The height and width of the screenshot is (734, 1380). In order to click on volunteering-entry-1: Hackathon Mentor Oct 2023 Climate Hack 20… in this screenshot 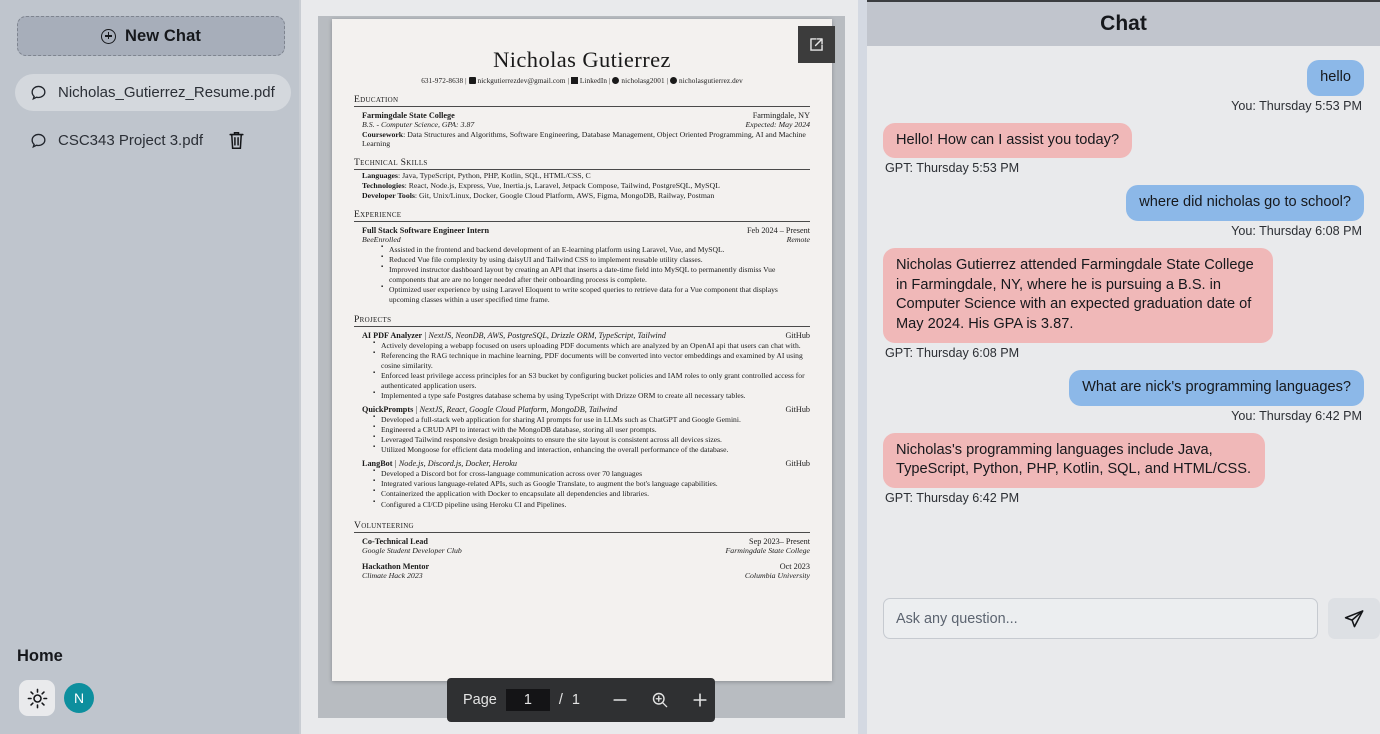, I will do `click(582, 571)`.